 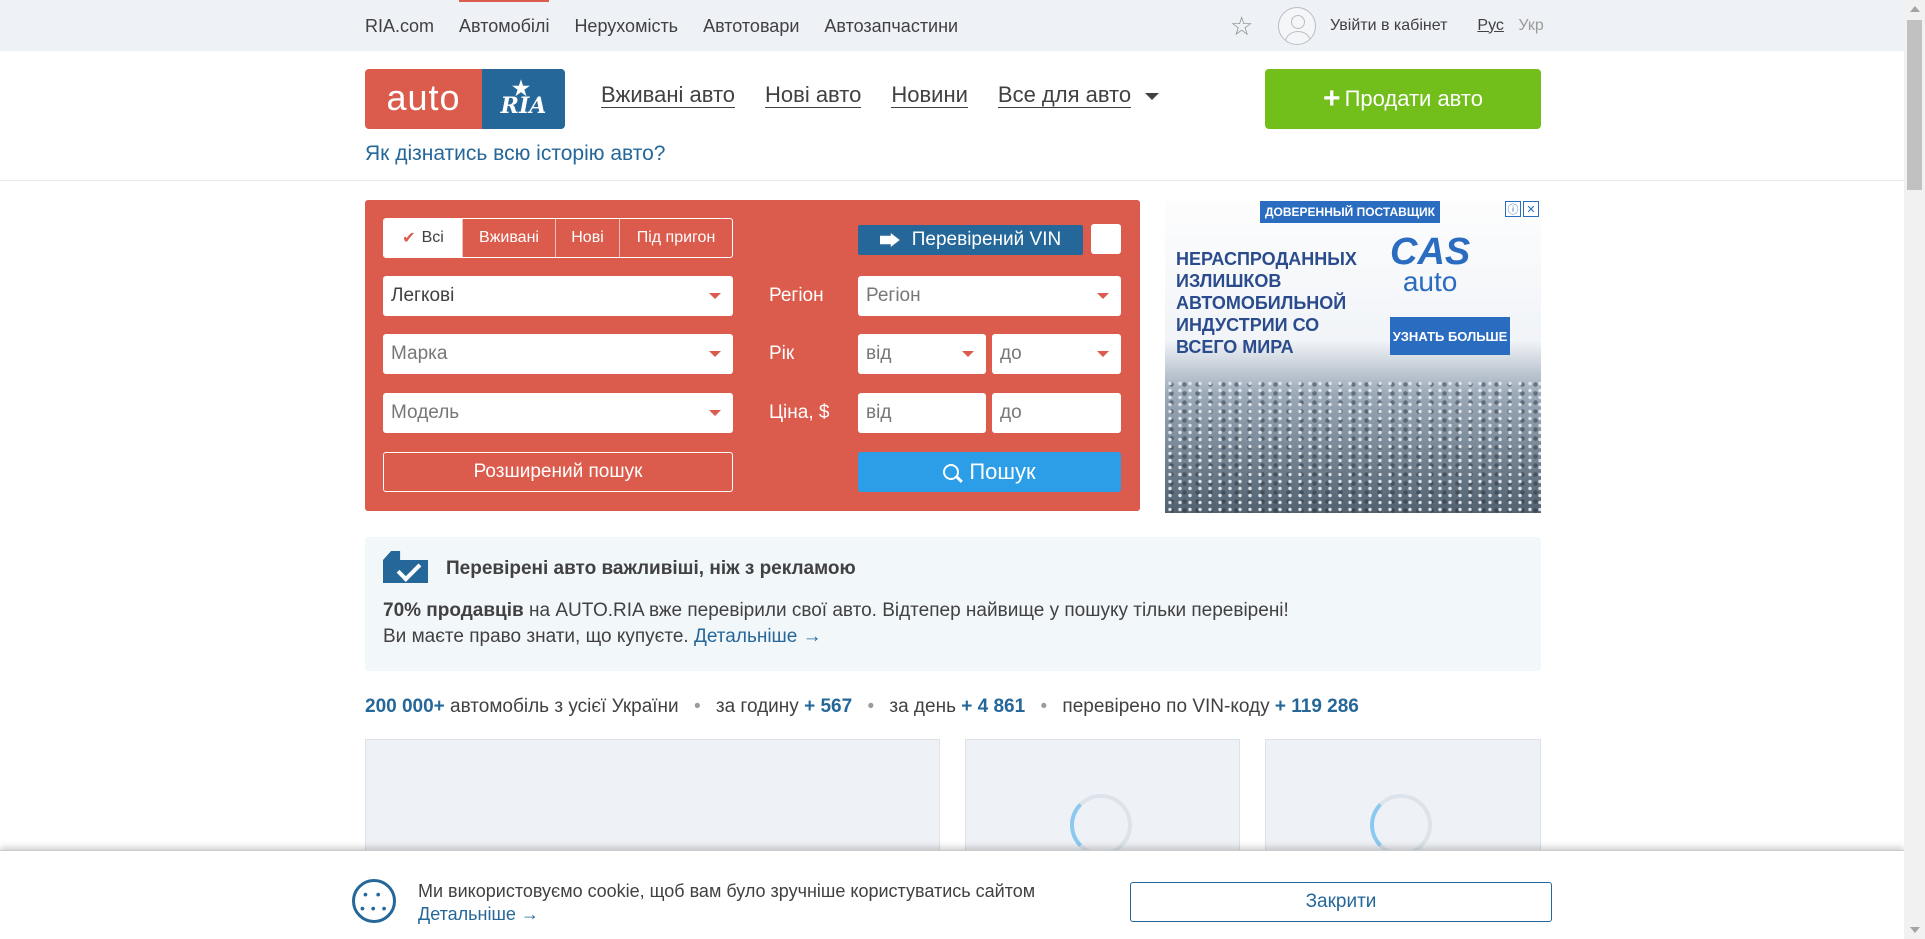 What do you see at coordinates (782, 353) in the screenshot?
I see `year-label: Рік` at bounding box center [782, 353].